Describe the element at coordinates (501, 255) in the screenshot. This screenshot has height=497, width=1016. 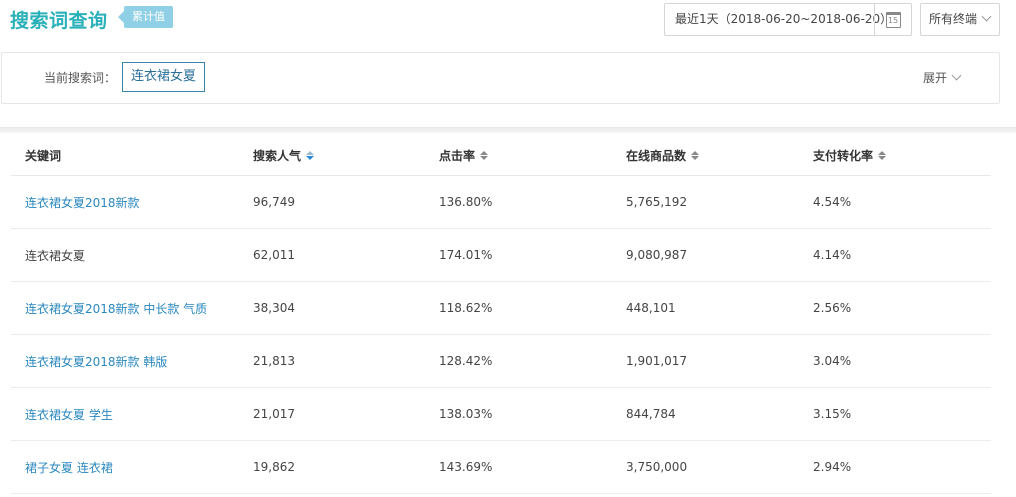
I see `table-row: 连衣裙女夏 62,011 174.01% 9,080,987 4.14%` at that location.